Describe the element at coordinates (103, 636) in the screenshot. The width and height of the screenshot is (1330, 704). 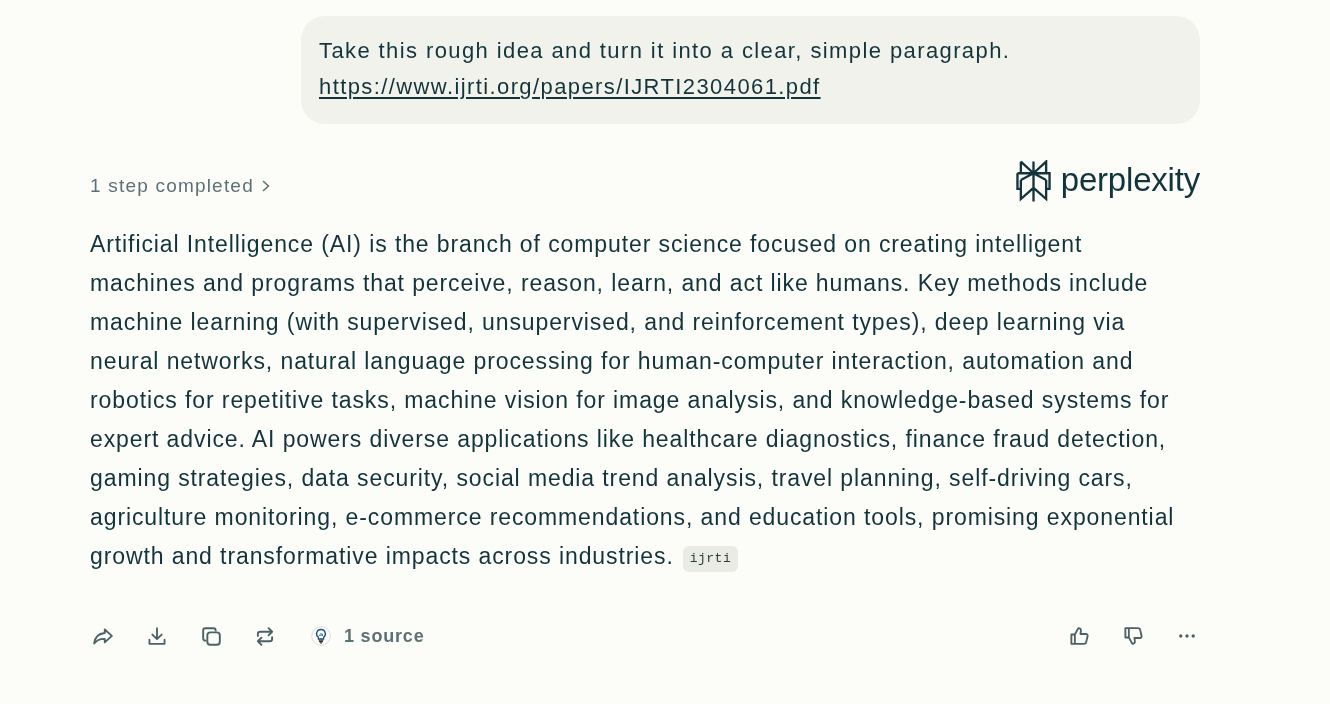
I see `share-icon` at that location.